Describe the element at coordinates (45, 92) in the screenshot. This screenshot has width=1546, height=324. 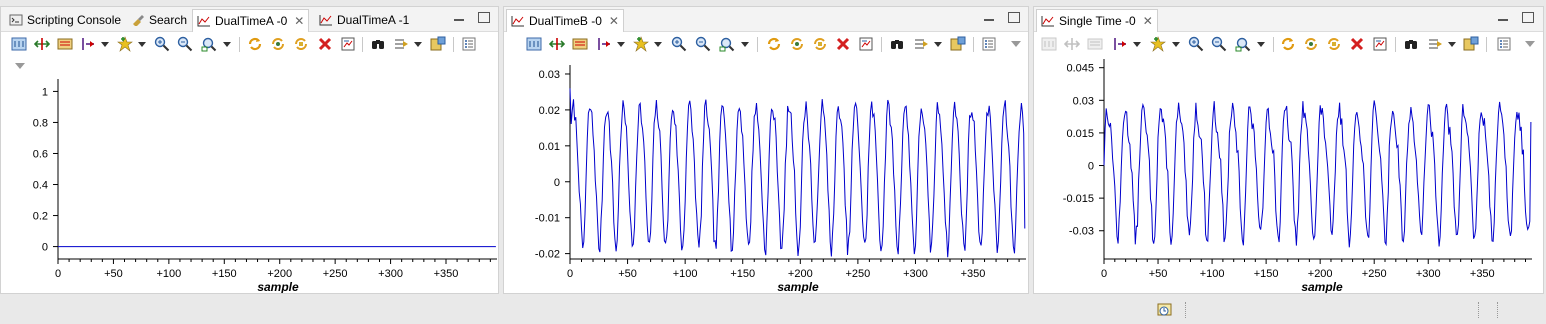
I see `y-tick-label: 1` at that location.